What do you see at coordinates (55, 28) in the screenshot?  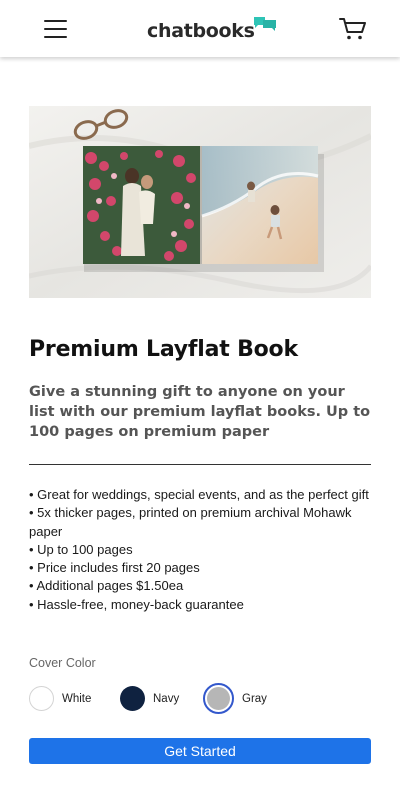 I see `hamburger-menu-icon` at bounding box center [55, 28].